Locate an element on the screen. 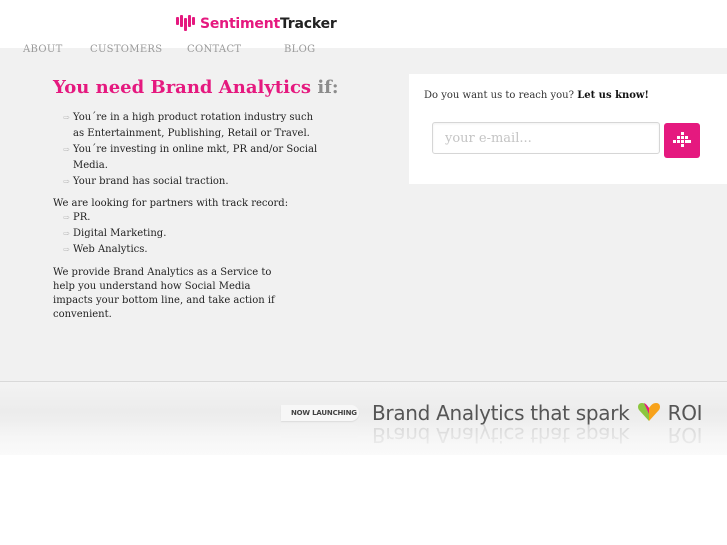  heart-icon is located at coordinates (648, 412).